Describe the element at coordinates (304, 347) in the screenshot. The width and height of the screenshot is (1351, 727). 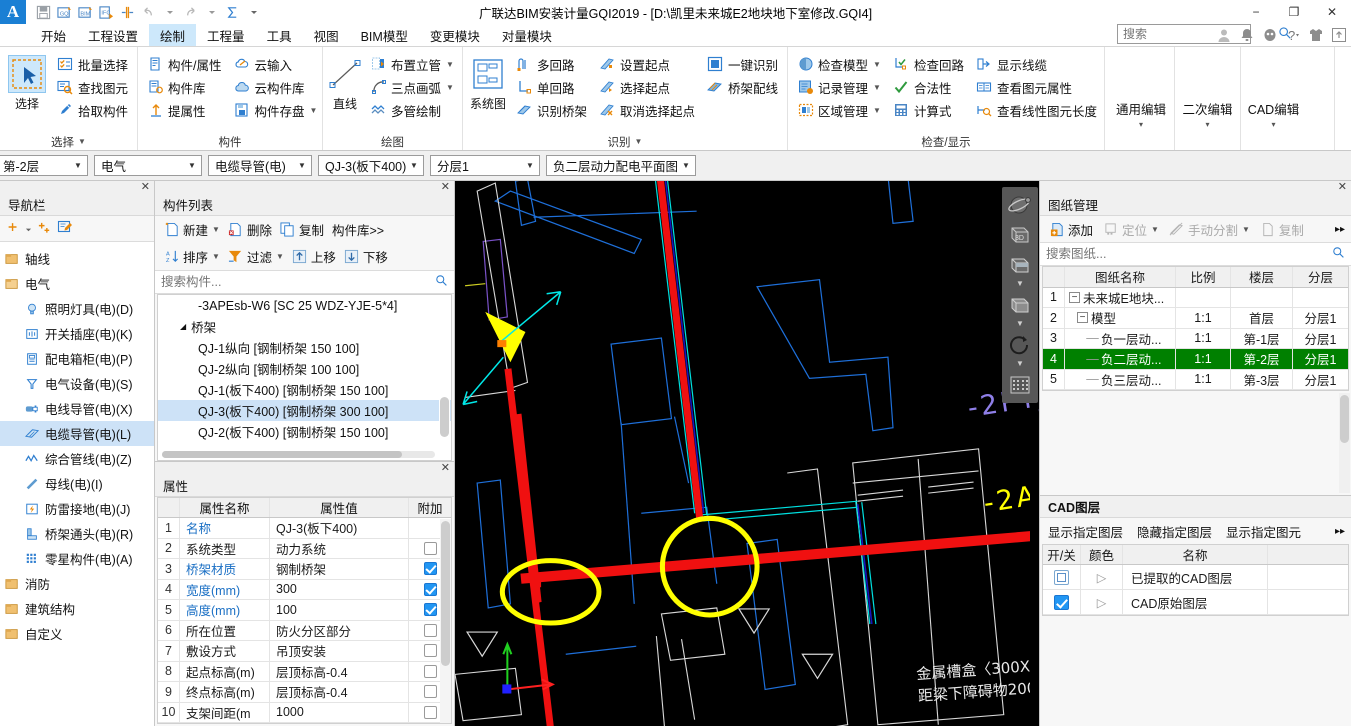
I see `list-item: QJ-1纵向 [钢制桥架 150 100]` at that location.